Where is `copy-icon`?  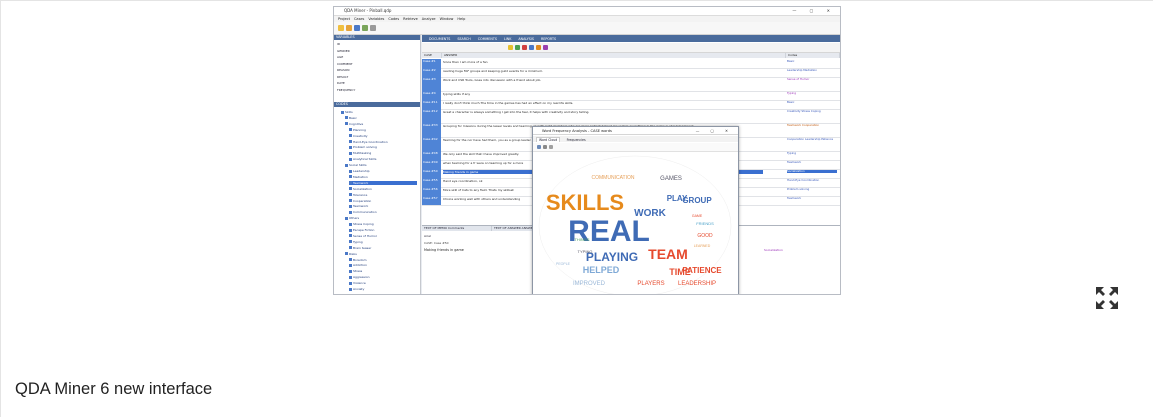 copy-icon is located at coordinates (539, 146).